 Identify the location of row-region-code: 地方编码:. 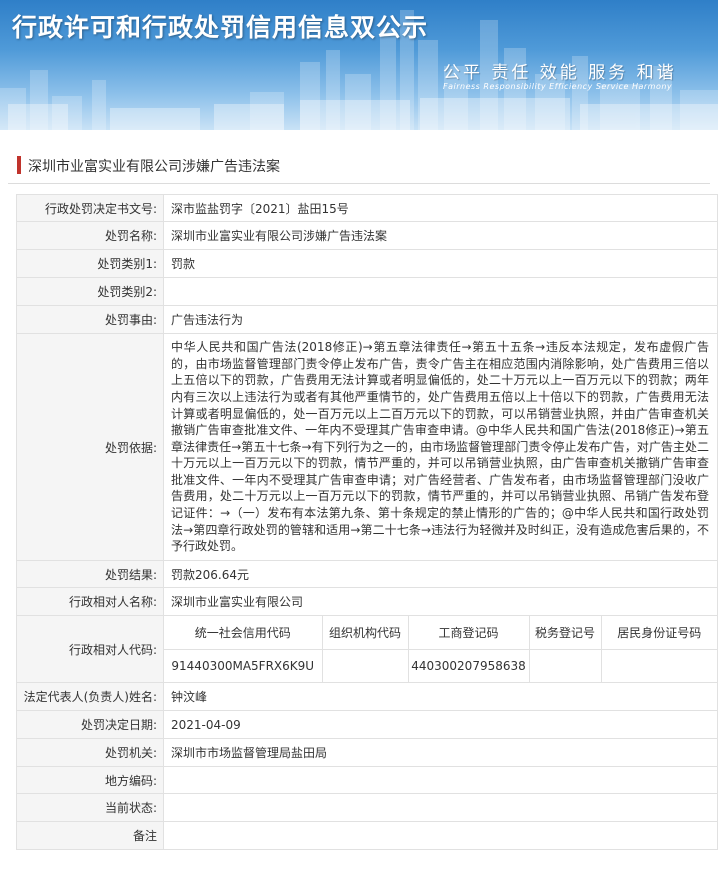
(367, 780).